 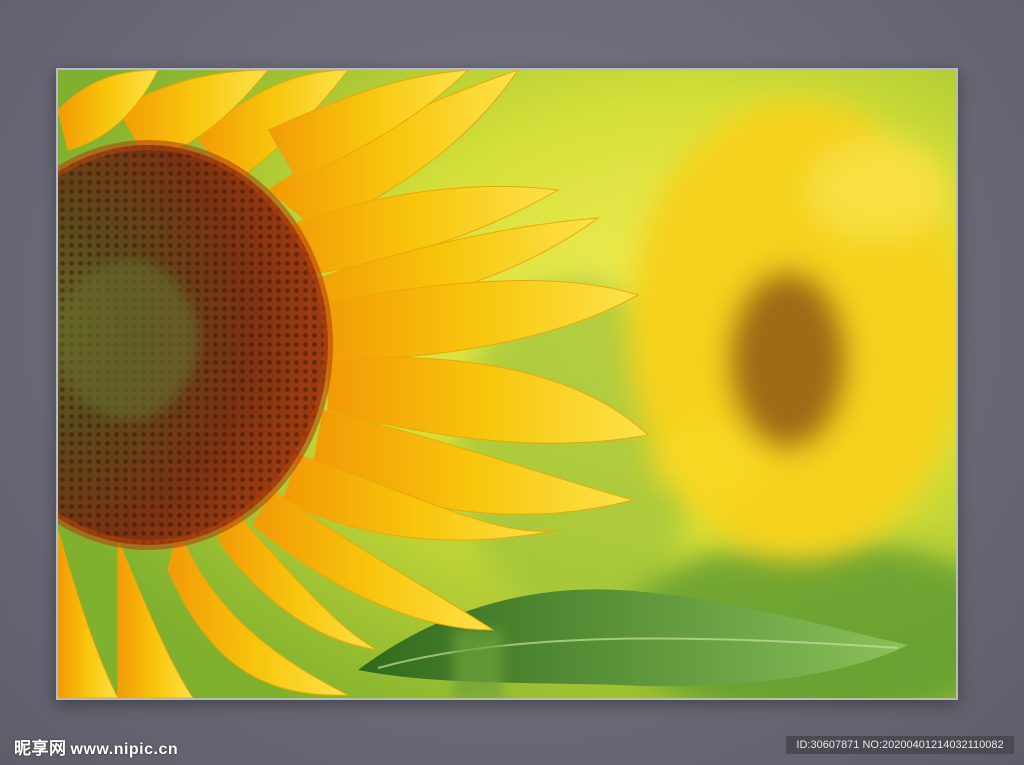 I want to click on watermark-logo: 昵享网 www.nipic.cn, so click(x=96, y=746).